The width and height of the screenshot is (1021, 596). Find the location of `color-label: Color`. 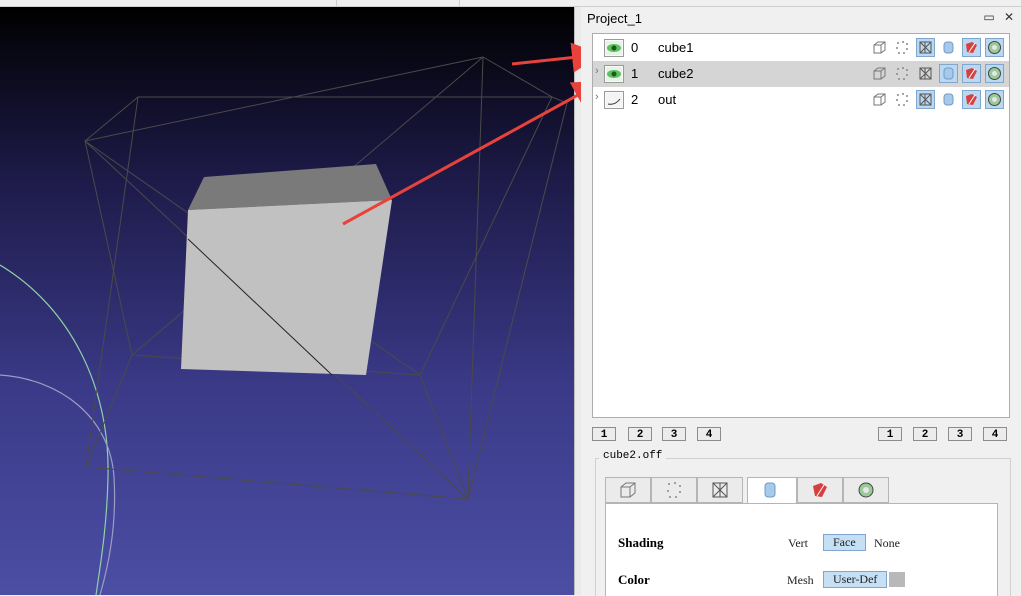

color-label: Color is located at coordinates (634, 579).